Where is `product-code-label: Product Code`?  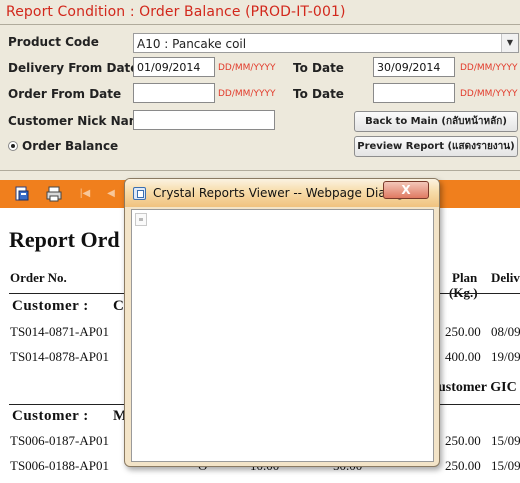
product-code-label: Product Code is located at coordinates (53, 42).